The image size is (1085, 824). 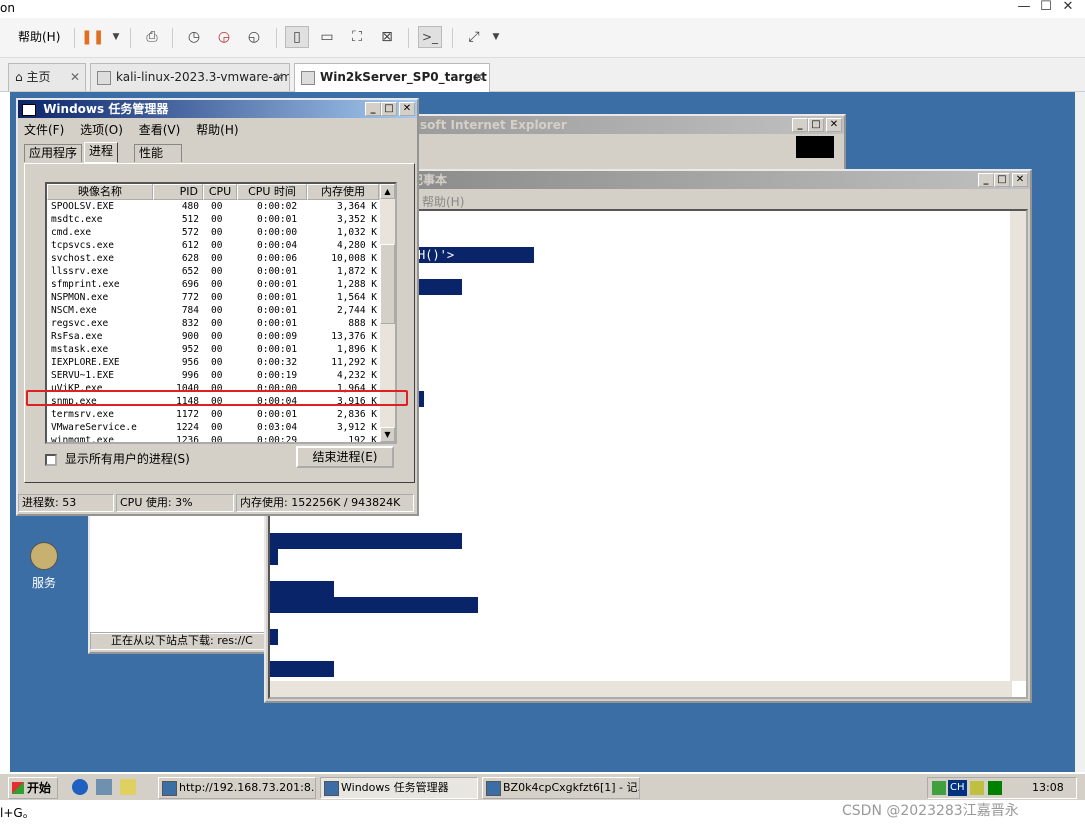 I want to click on process-row: RsFsa.exe 900 00 0:00:09 13,376 K, so click(x=221, y=336).